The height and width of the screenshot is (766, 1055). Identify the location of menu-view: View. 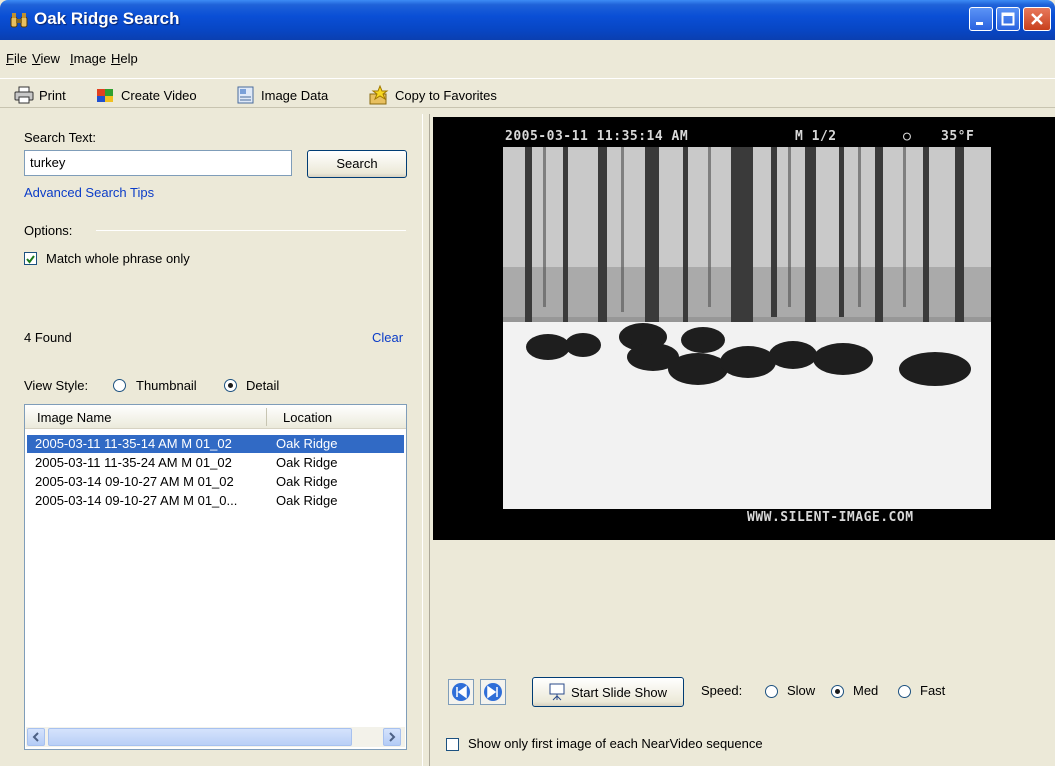
(46, 58).